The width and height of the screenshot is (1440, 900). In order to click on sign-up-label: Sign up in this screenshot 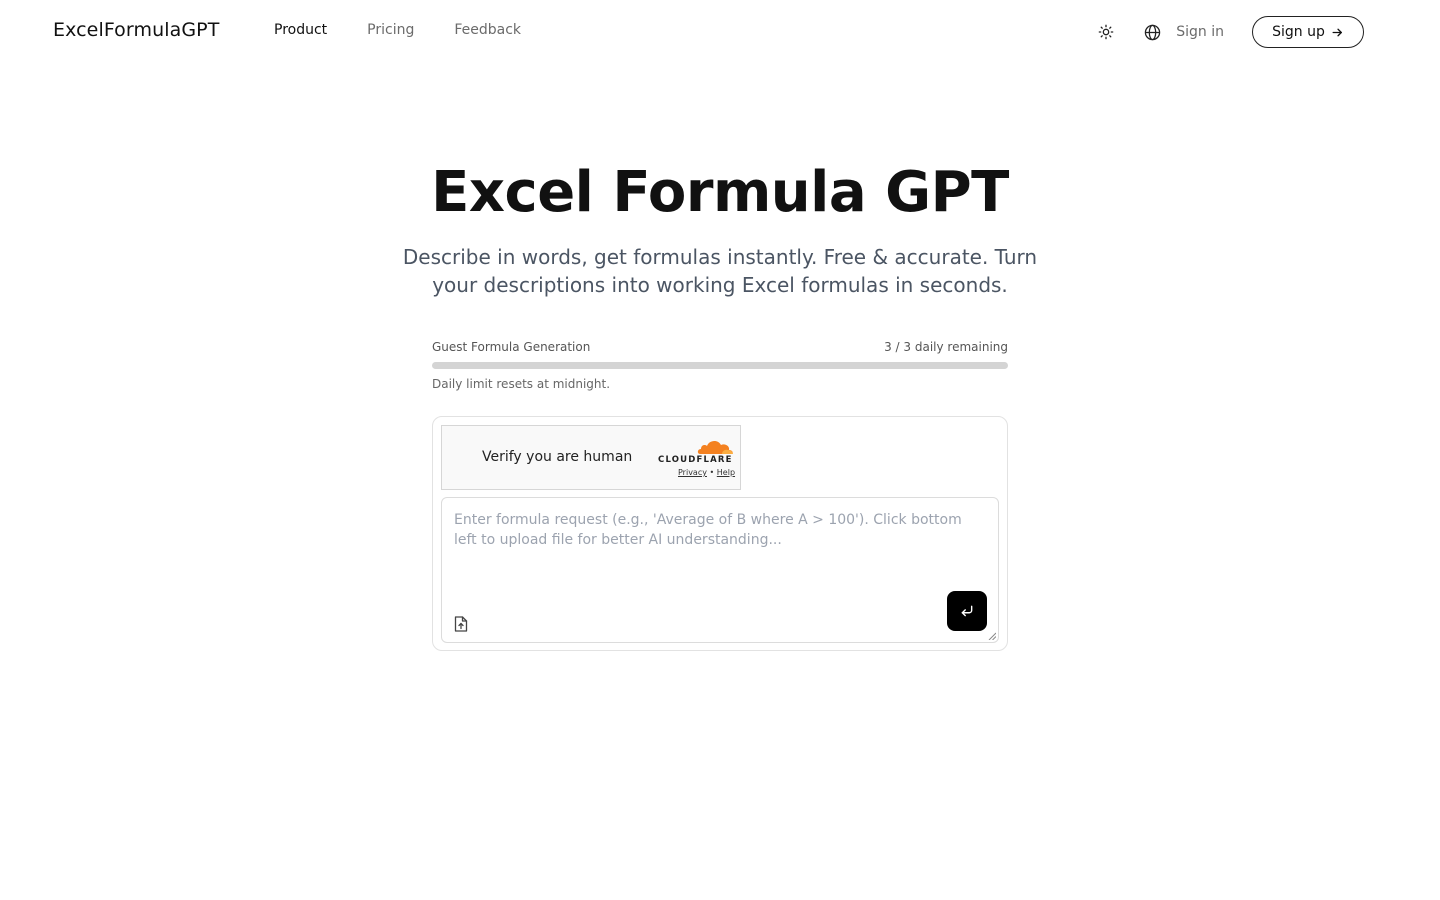, I will do `click(1298, 32)`.